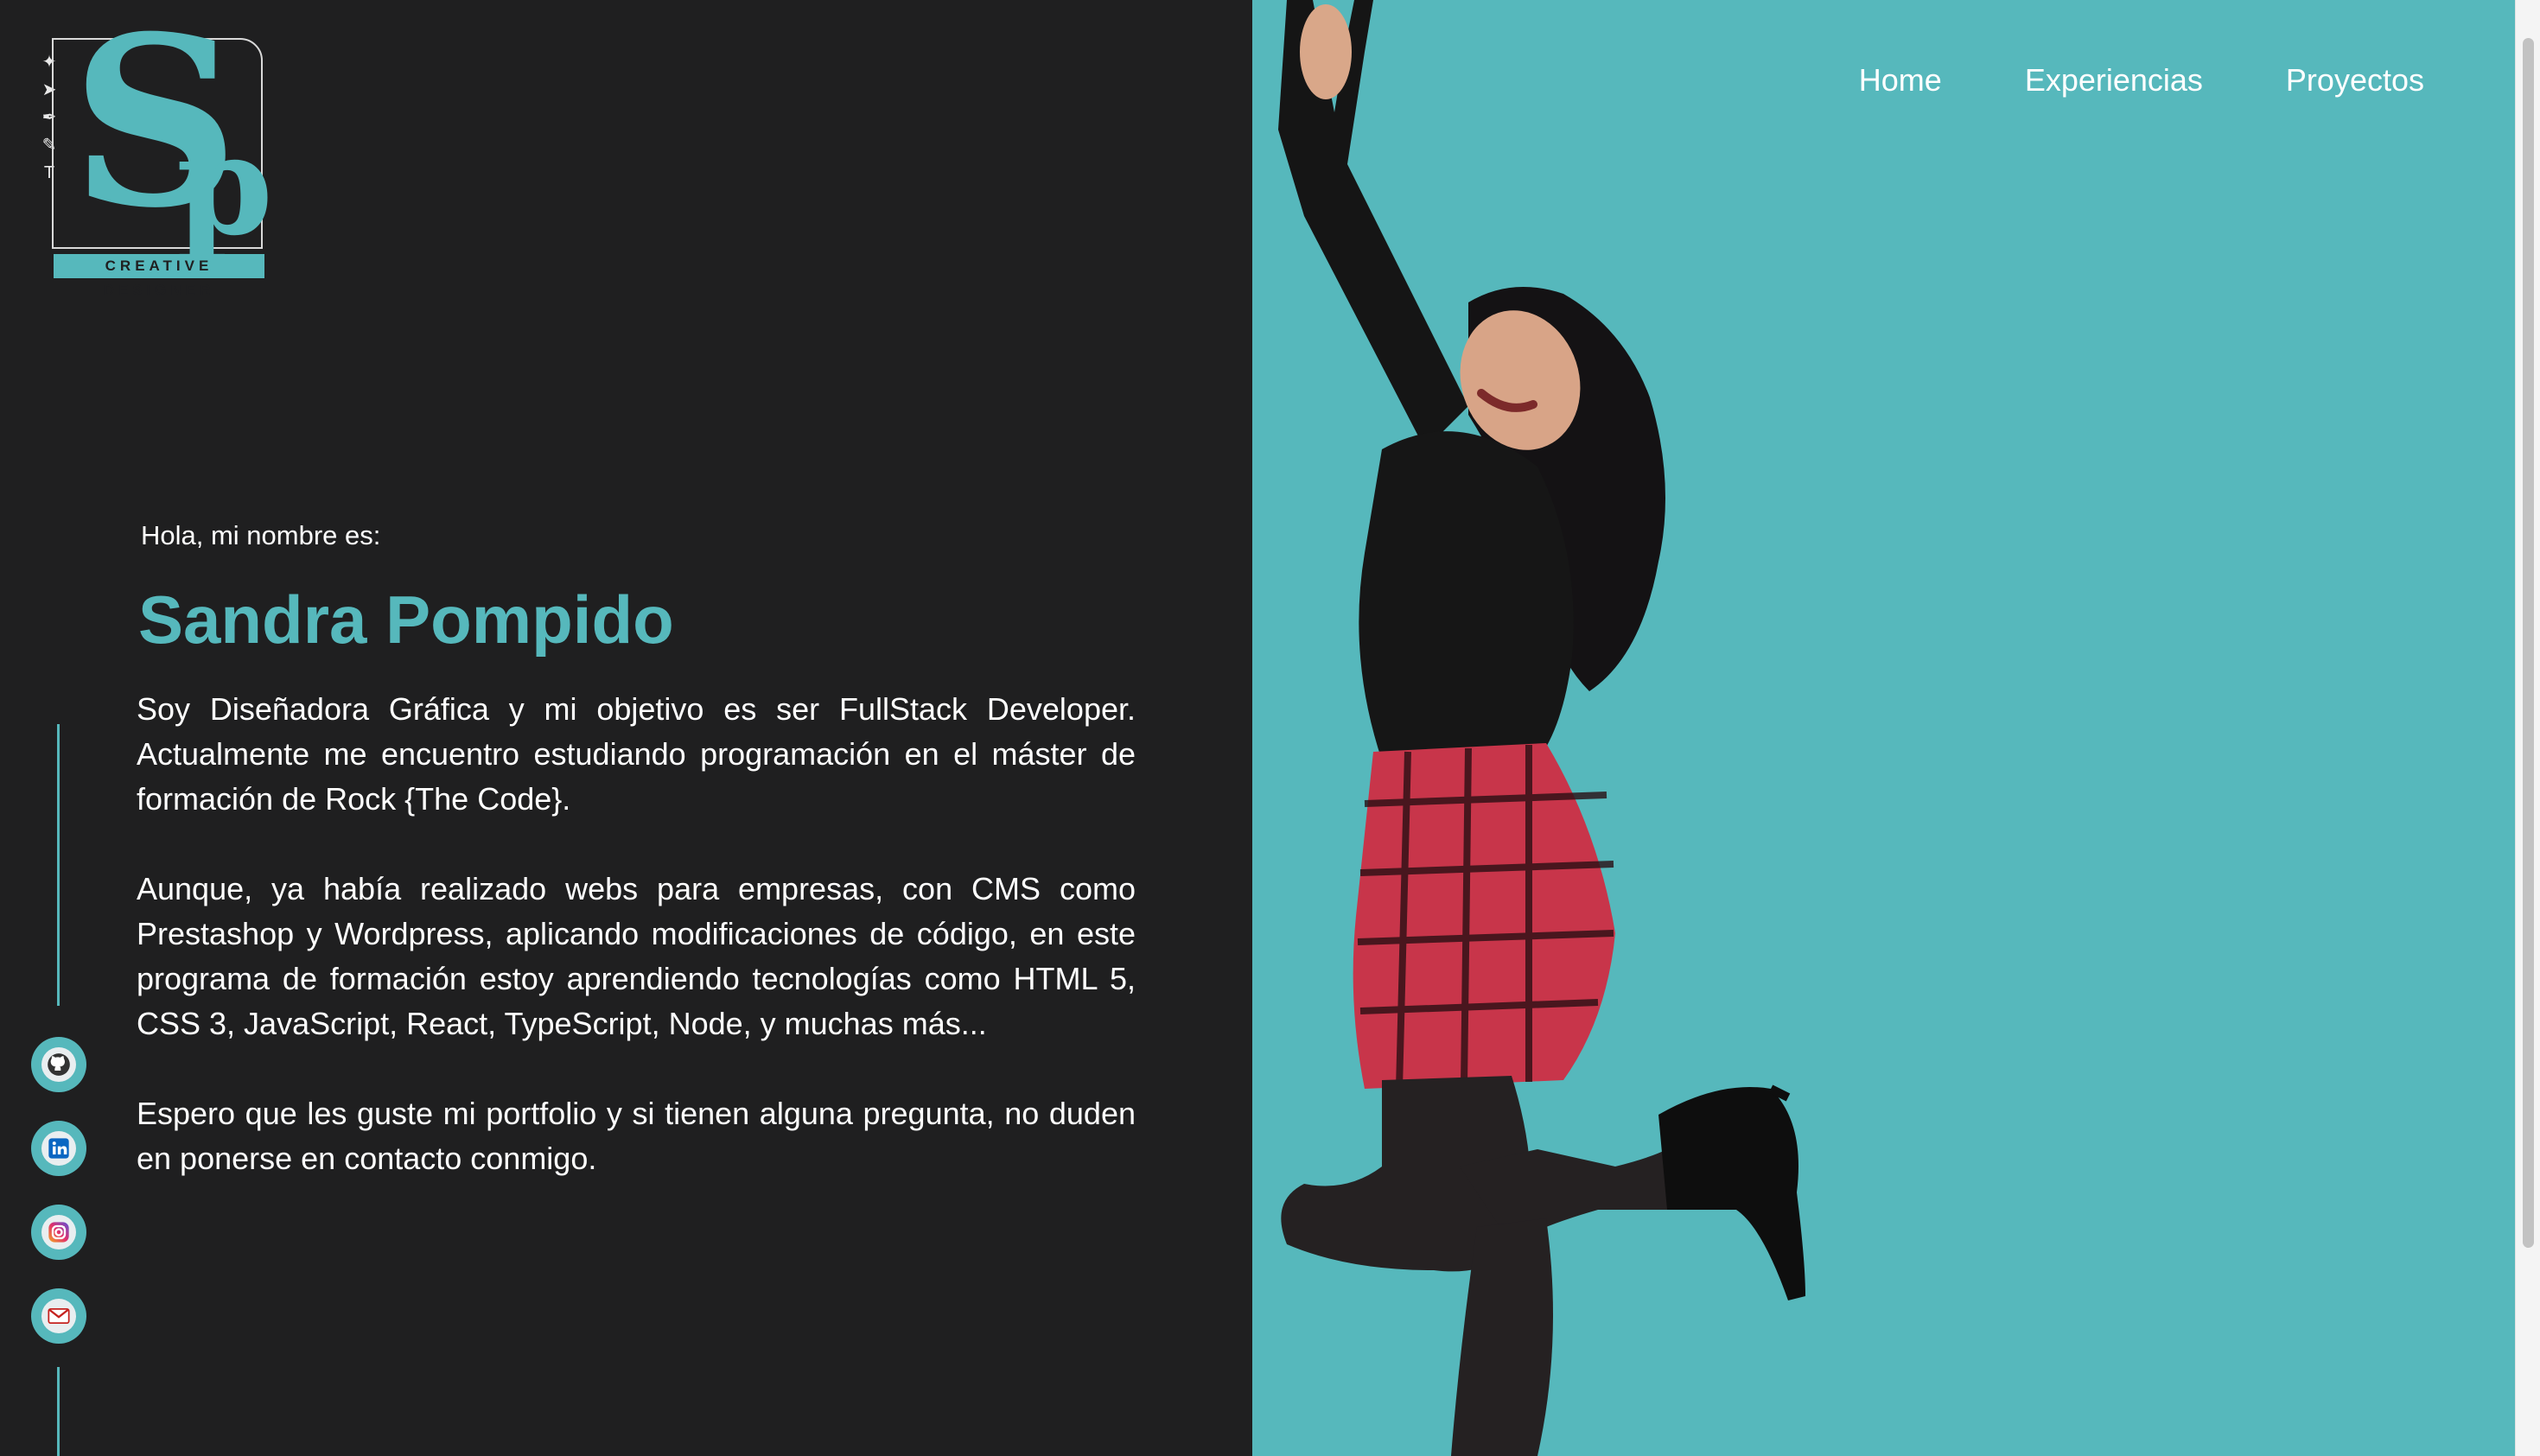 The width and height of the screenshot is (2540, 1456). What do you see at coordinates (159, 276) in the screenshot?
I see `logo-tagline: CREATIVE DESIGNER` at bounding box center [159, 276].